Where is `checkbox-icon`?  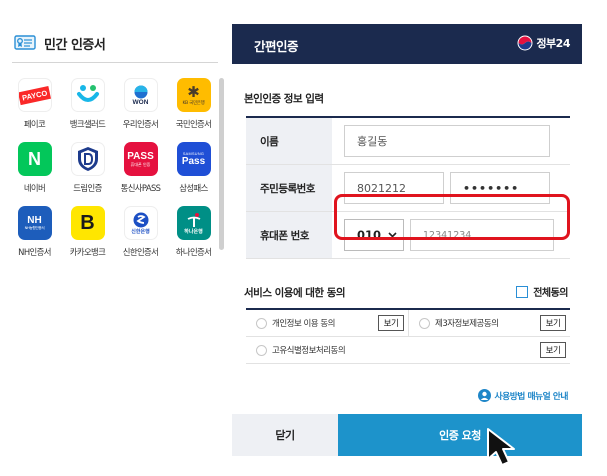 checkbox-icon is located at coordinates (522, 291).